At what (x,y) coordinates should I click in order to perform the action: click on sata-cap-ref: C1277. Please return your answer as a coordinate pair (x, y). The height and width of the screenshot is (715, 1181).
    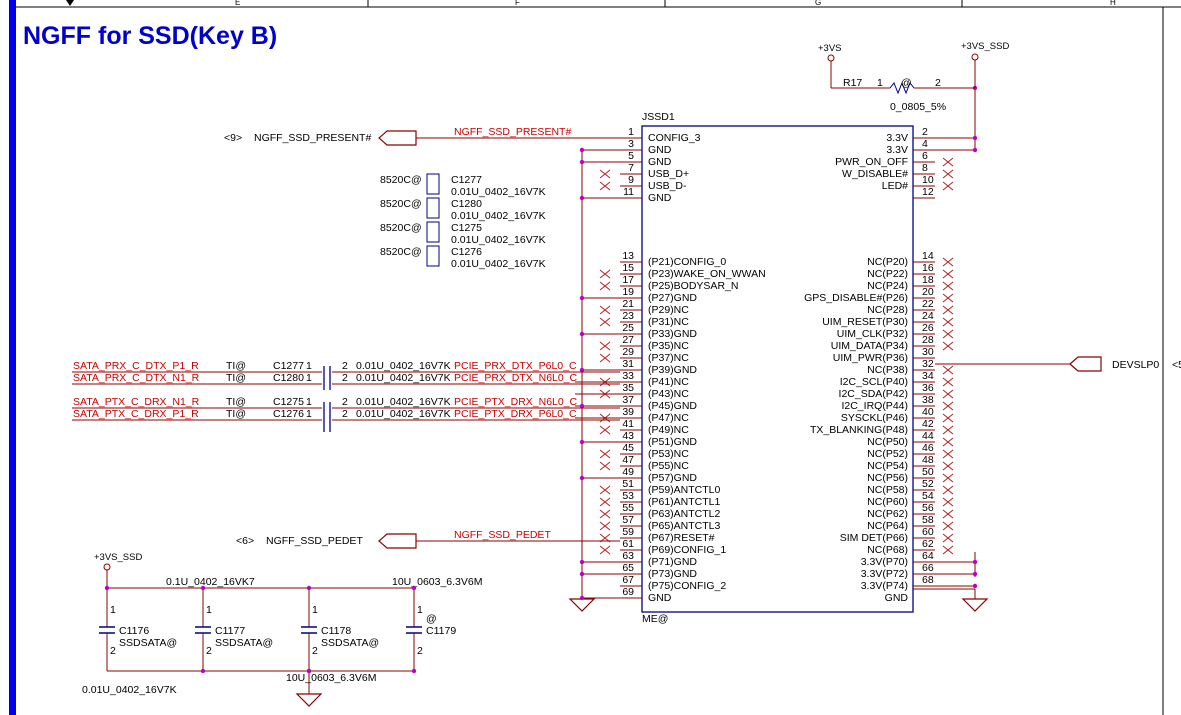
    Looking at the image, I should click on (288, 366).